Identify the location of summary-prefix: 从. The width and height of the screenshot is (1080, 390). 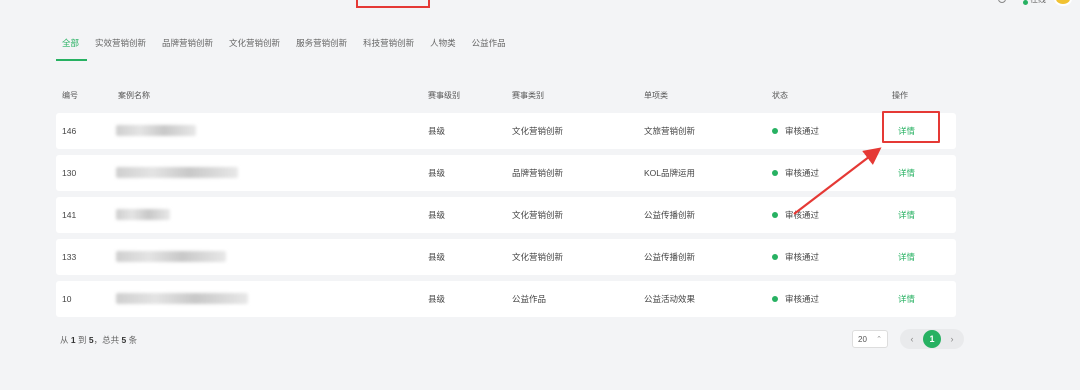
(64, 340).